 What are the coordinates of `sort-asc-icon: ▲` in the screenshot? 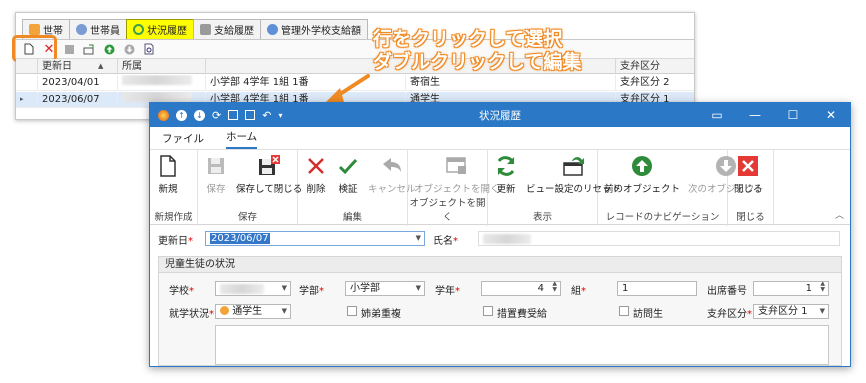 It's located at (101, 66).